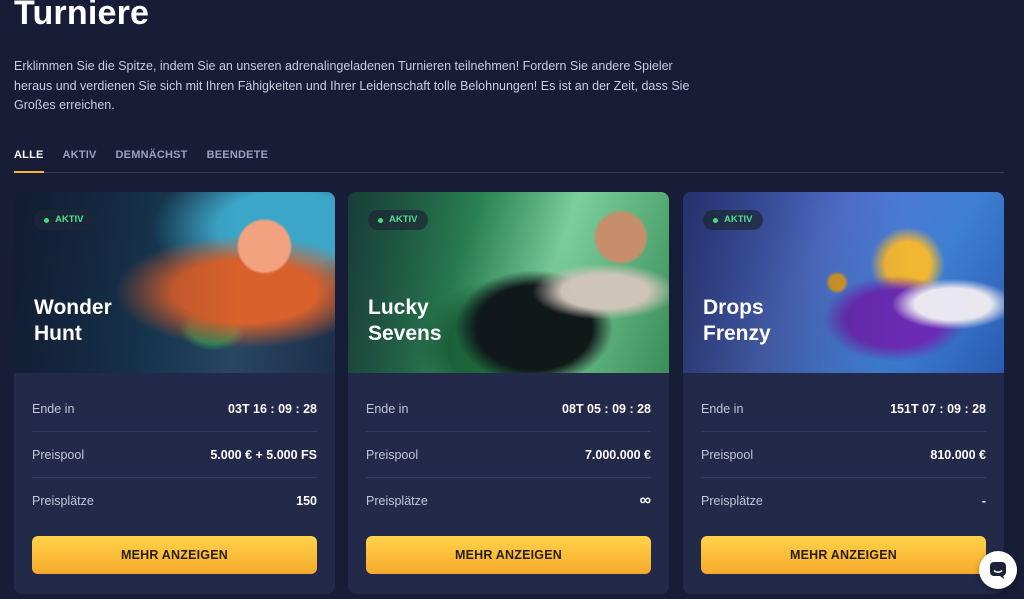 Image resolution: width=1024 pixels, height=599 pixels. I want to click on tournament-name-line-2: Hunt, so click(58, 333).